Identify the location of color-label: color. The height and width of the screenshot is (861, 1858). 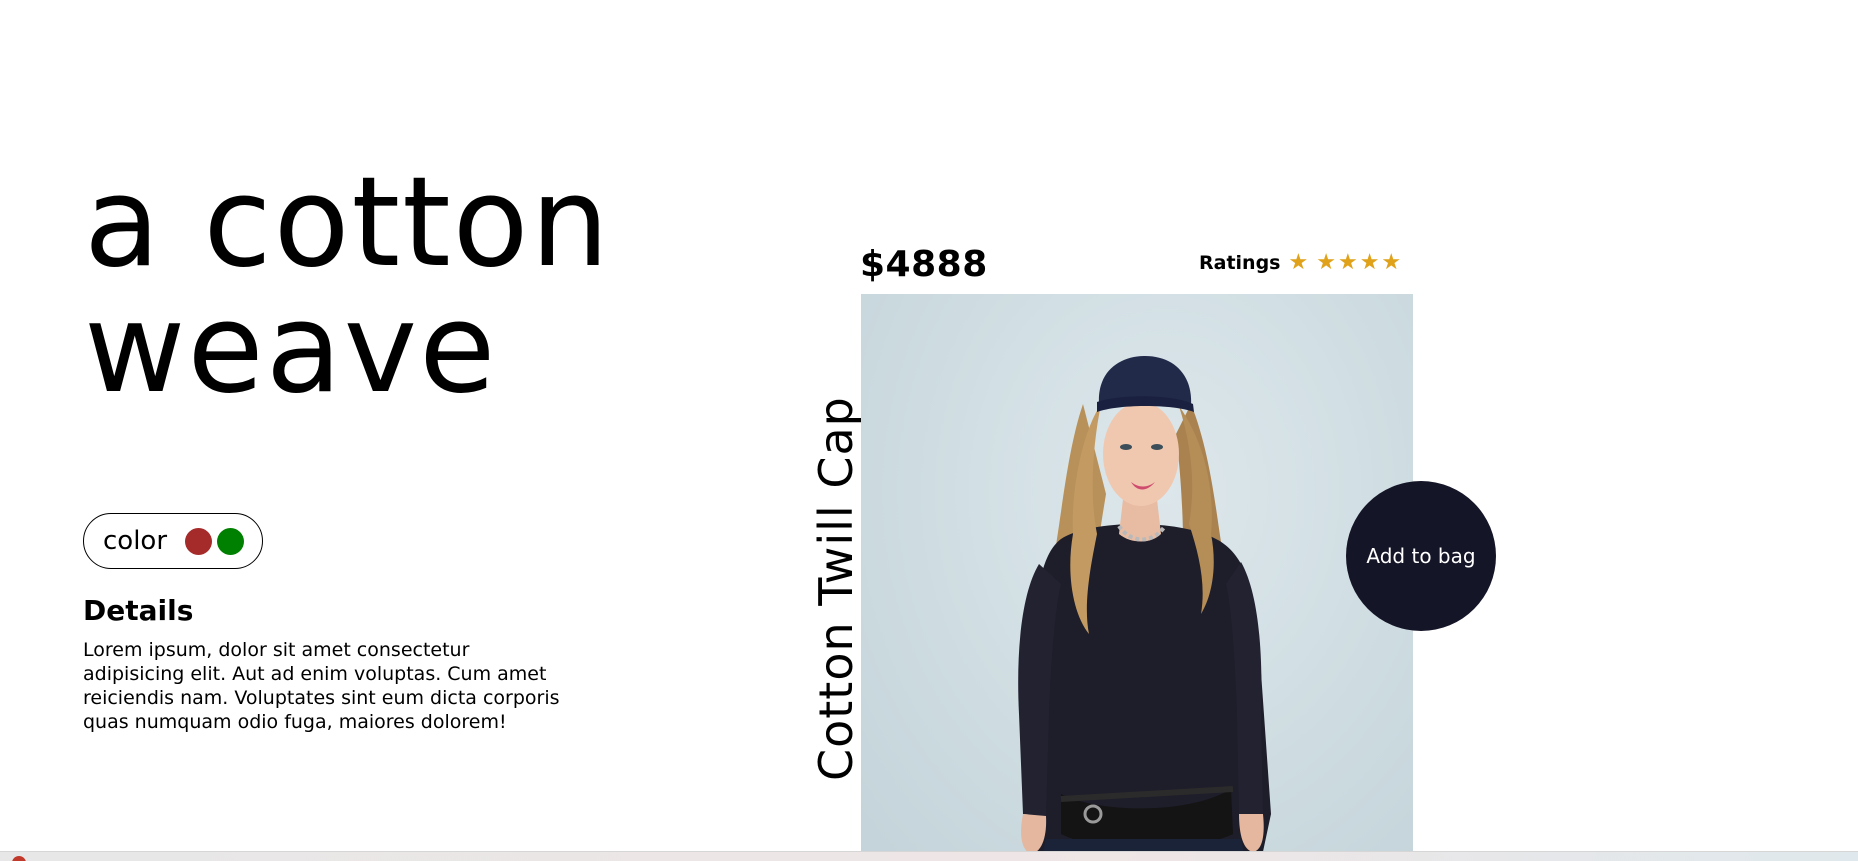
(135, 541).